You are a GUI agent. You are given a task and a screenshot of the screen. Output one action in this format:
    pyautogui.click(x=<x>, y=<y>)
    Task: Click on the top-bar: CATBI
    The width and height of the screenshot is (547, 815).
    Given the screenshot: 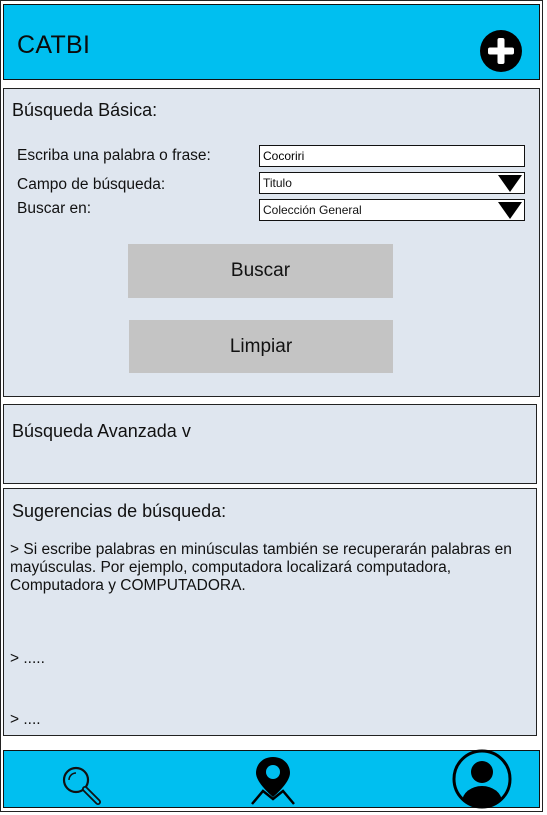 What is the action you would take?
    pyautogui.click(x=271, y=42)
    